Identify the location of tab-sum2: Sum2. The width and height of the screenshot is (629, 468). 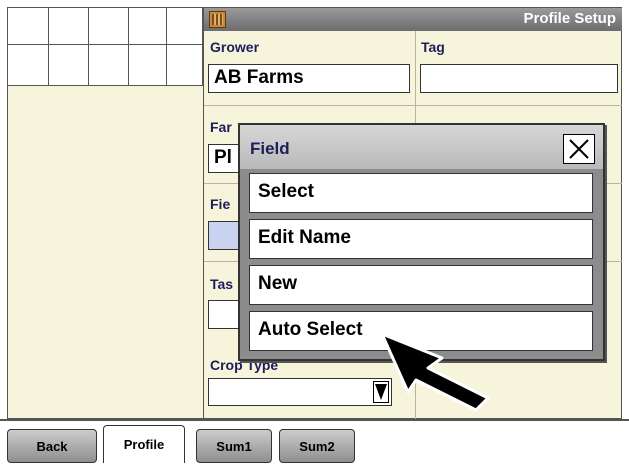
(317, 446).